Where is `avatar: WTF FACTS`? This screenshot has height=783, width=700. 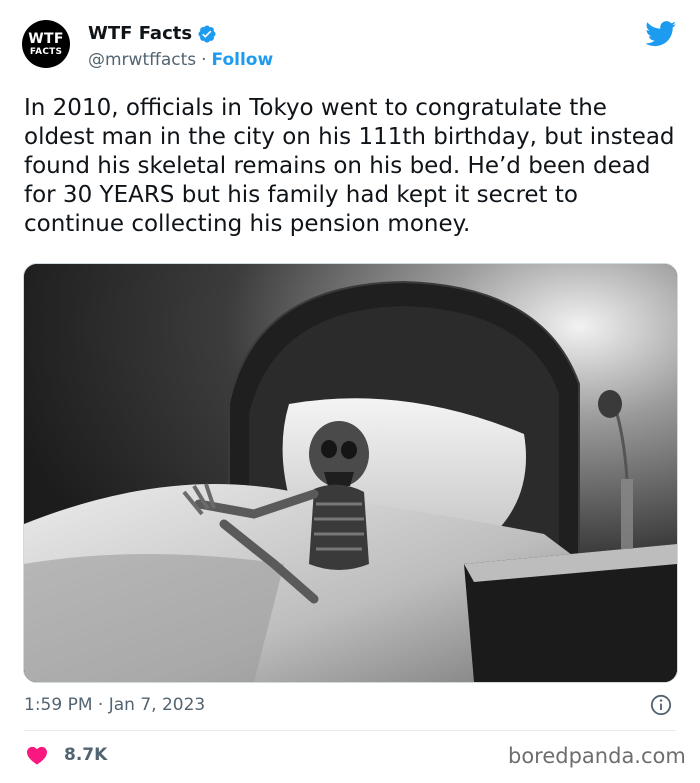
avatar: WTF FACTS is located at coordinates (46, 44).